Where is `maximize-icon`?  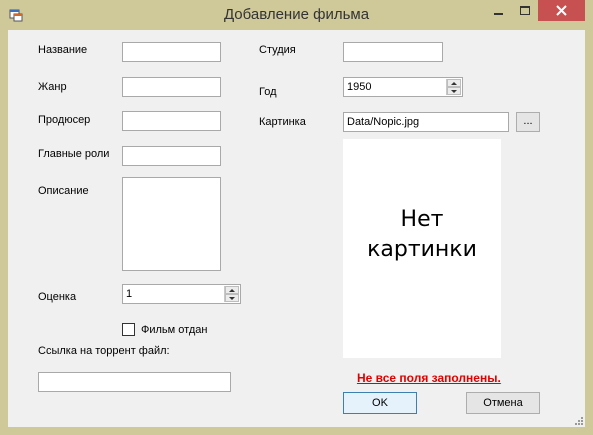 maximize-icon is located at coordinates (525, 10).